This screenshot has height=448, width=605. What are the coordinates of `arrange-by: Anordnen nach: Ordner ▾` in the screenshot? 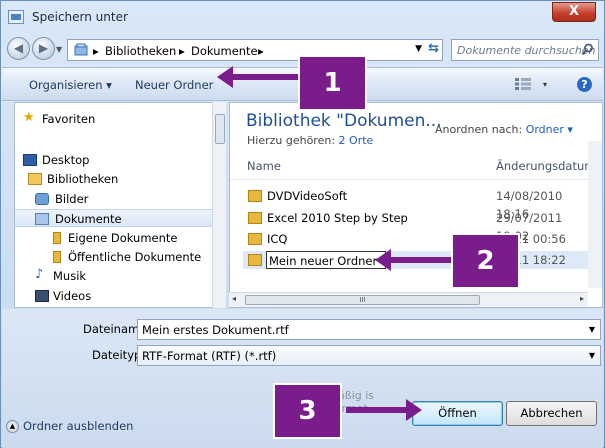 It's located at (504, 129).